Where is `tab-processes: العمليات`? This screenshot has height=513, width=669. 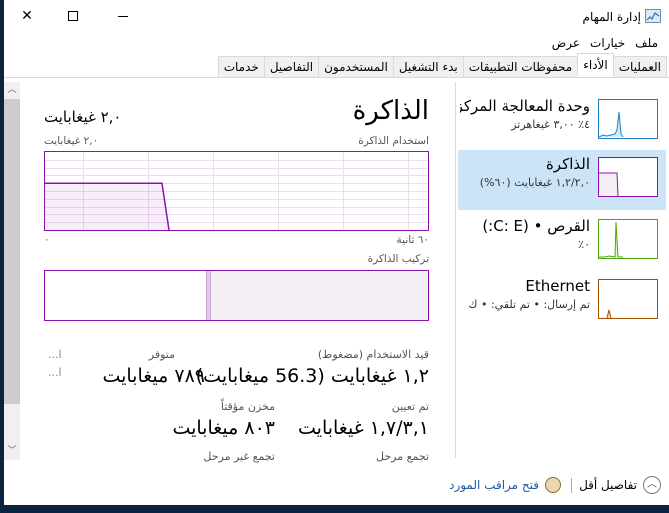
tab-processes: العمليات is located at coordinates (639, 67).